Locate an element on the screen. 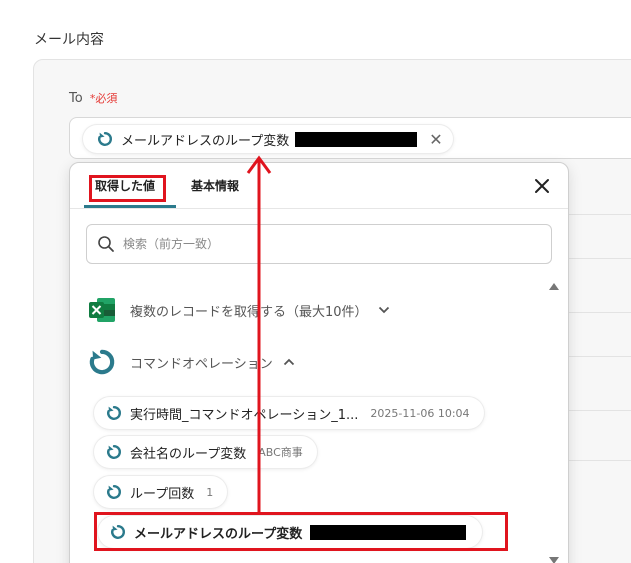 The height and width of the screenshot is (563, 631). redacted-value is located at coordinates (356, 139).